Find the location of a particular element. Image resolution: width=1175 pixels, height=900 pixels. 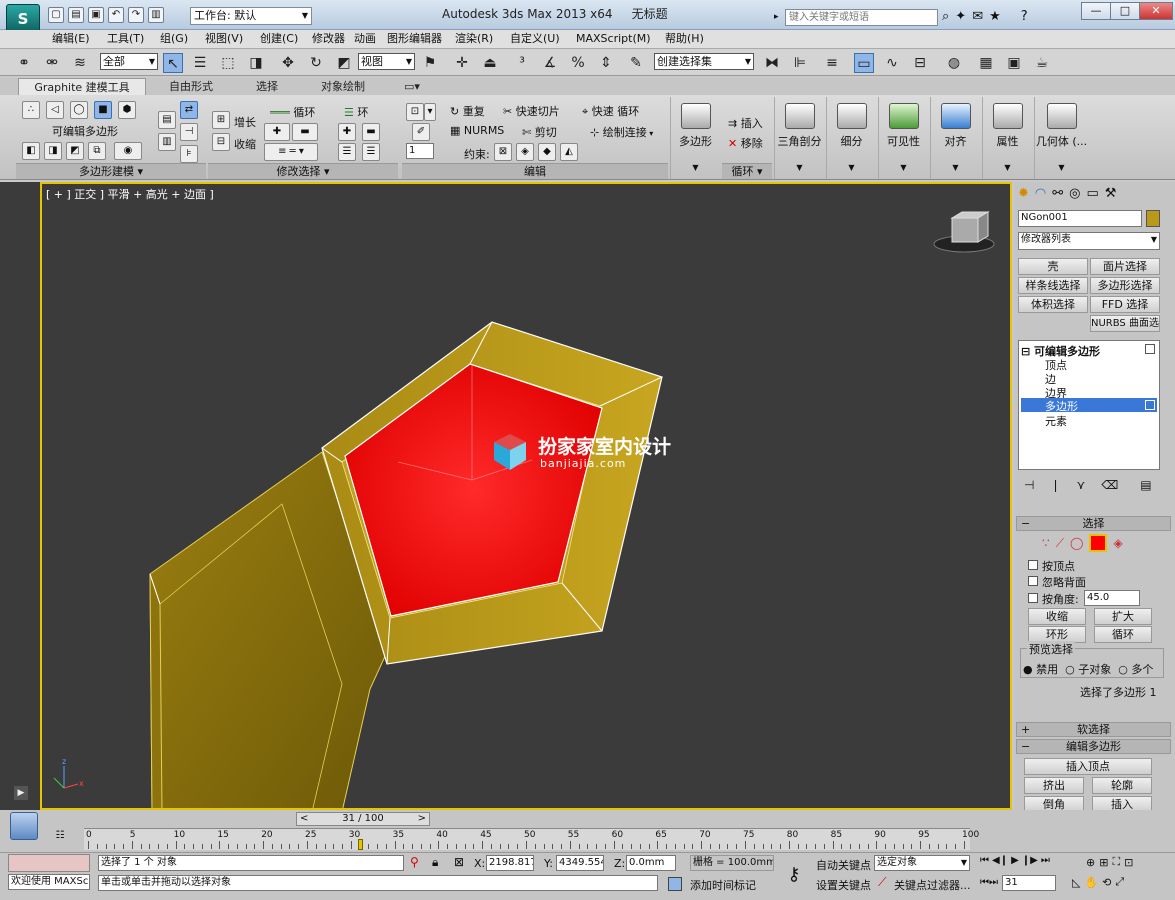

menu-edit: 编辑(E) is located at coordinates (71, 39).